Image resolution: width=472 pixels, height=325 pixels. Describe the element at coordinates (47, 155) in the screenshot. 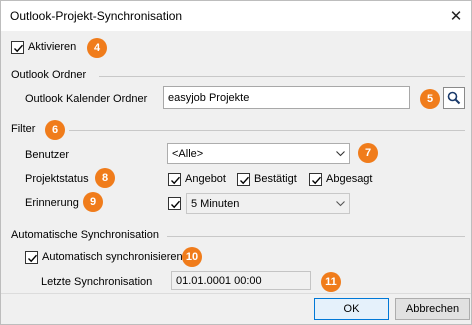

I see `user-label: Benutzer` at that location.